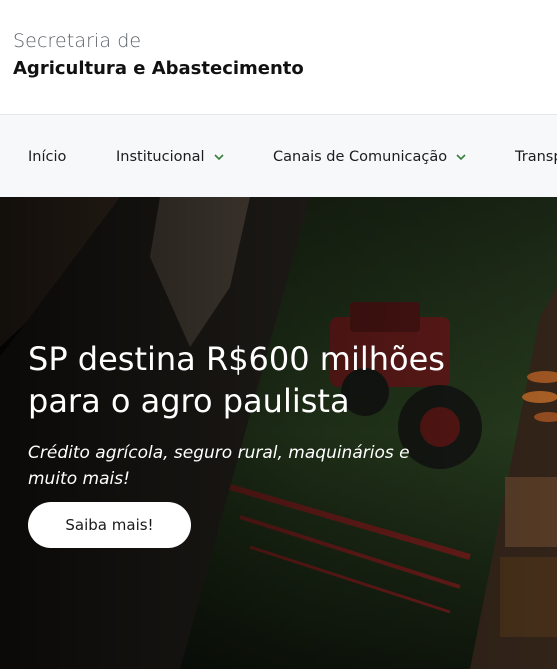 The width and height of the screenshot is (557, 669). Describe the element at coordinates (158, 68) in the screenshot. I see `brand-line-2: Agricultura e Abastecimento` at that location.